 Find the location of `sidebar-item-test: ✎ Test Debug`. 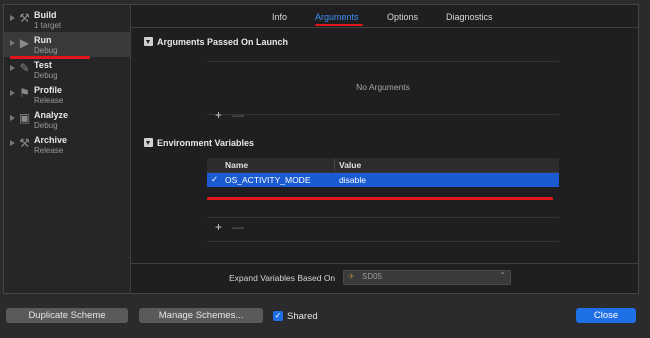

sidebar-item-test: ✎ Test Debug is located at coordinates (67, 69).